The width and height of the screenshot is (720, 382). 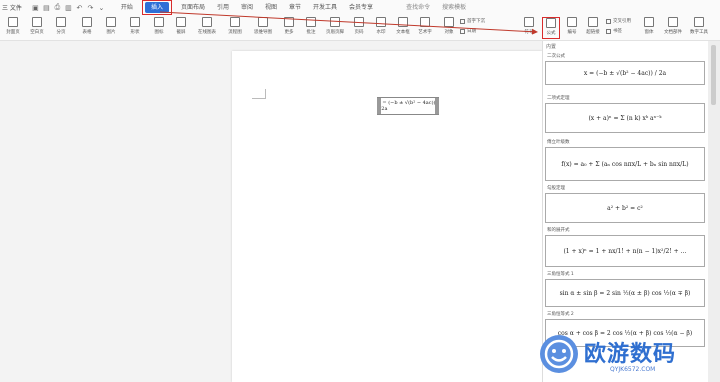 What do you see at coordinates (135, 28) in the screenshot?
I see `shape-button: 形状` at bounding box center [135, 28].